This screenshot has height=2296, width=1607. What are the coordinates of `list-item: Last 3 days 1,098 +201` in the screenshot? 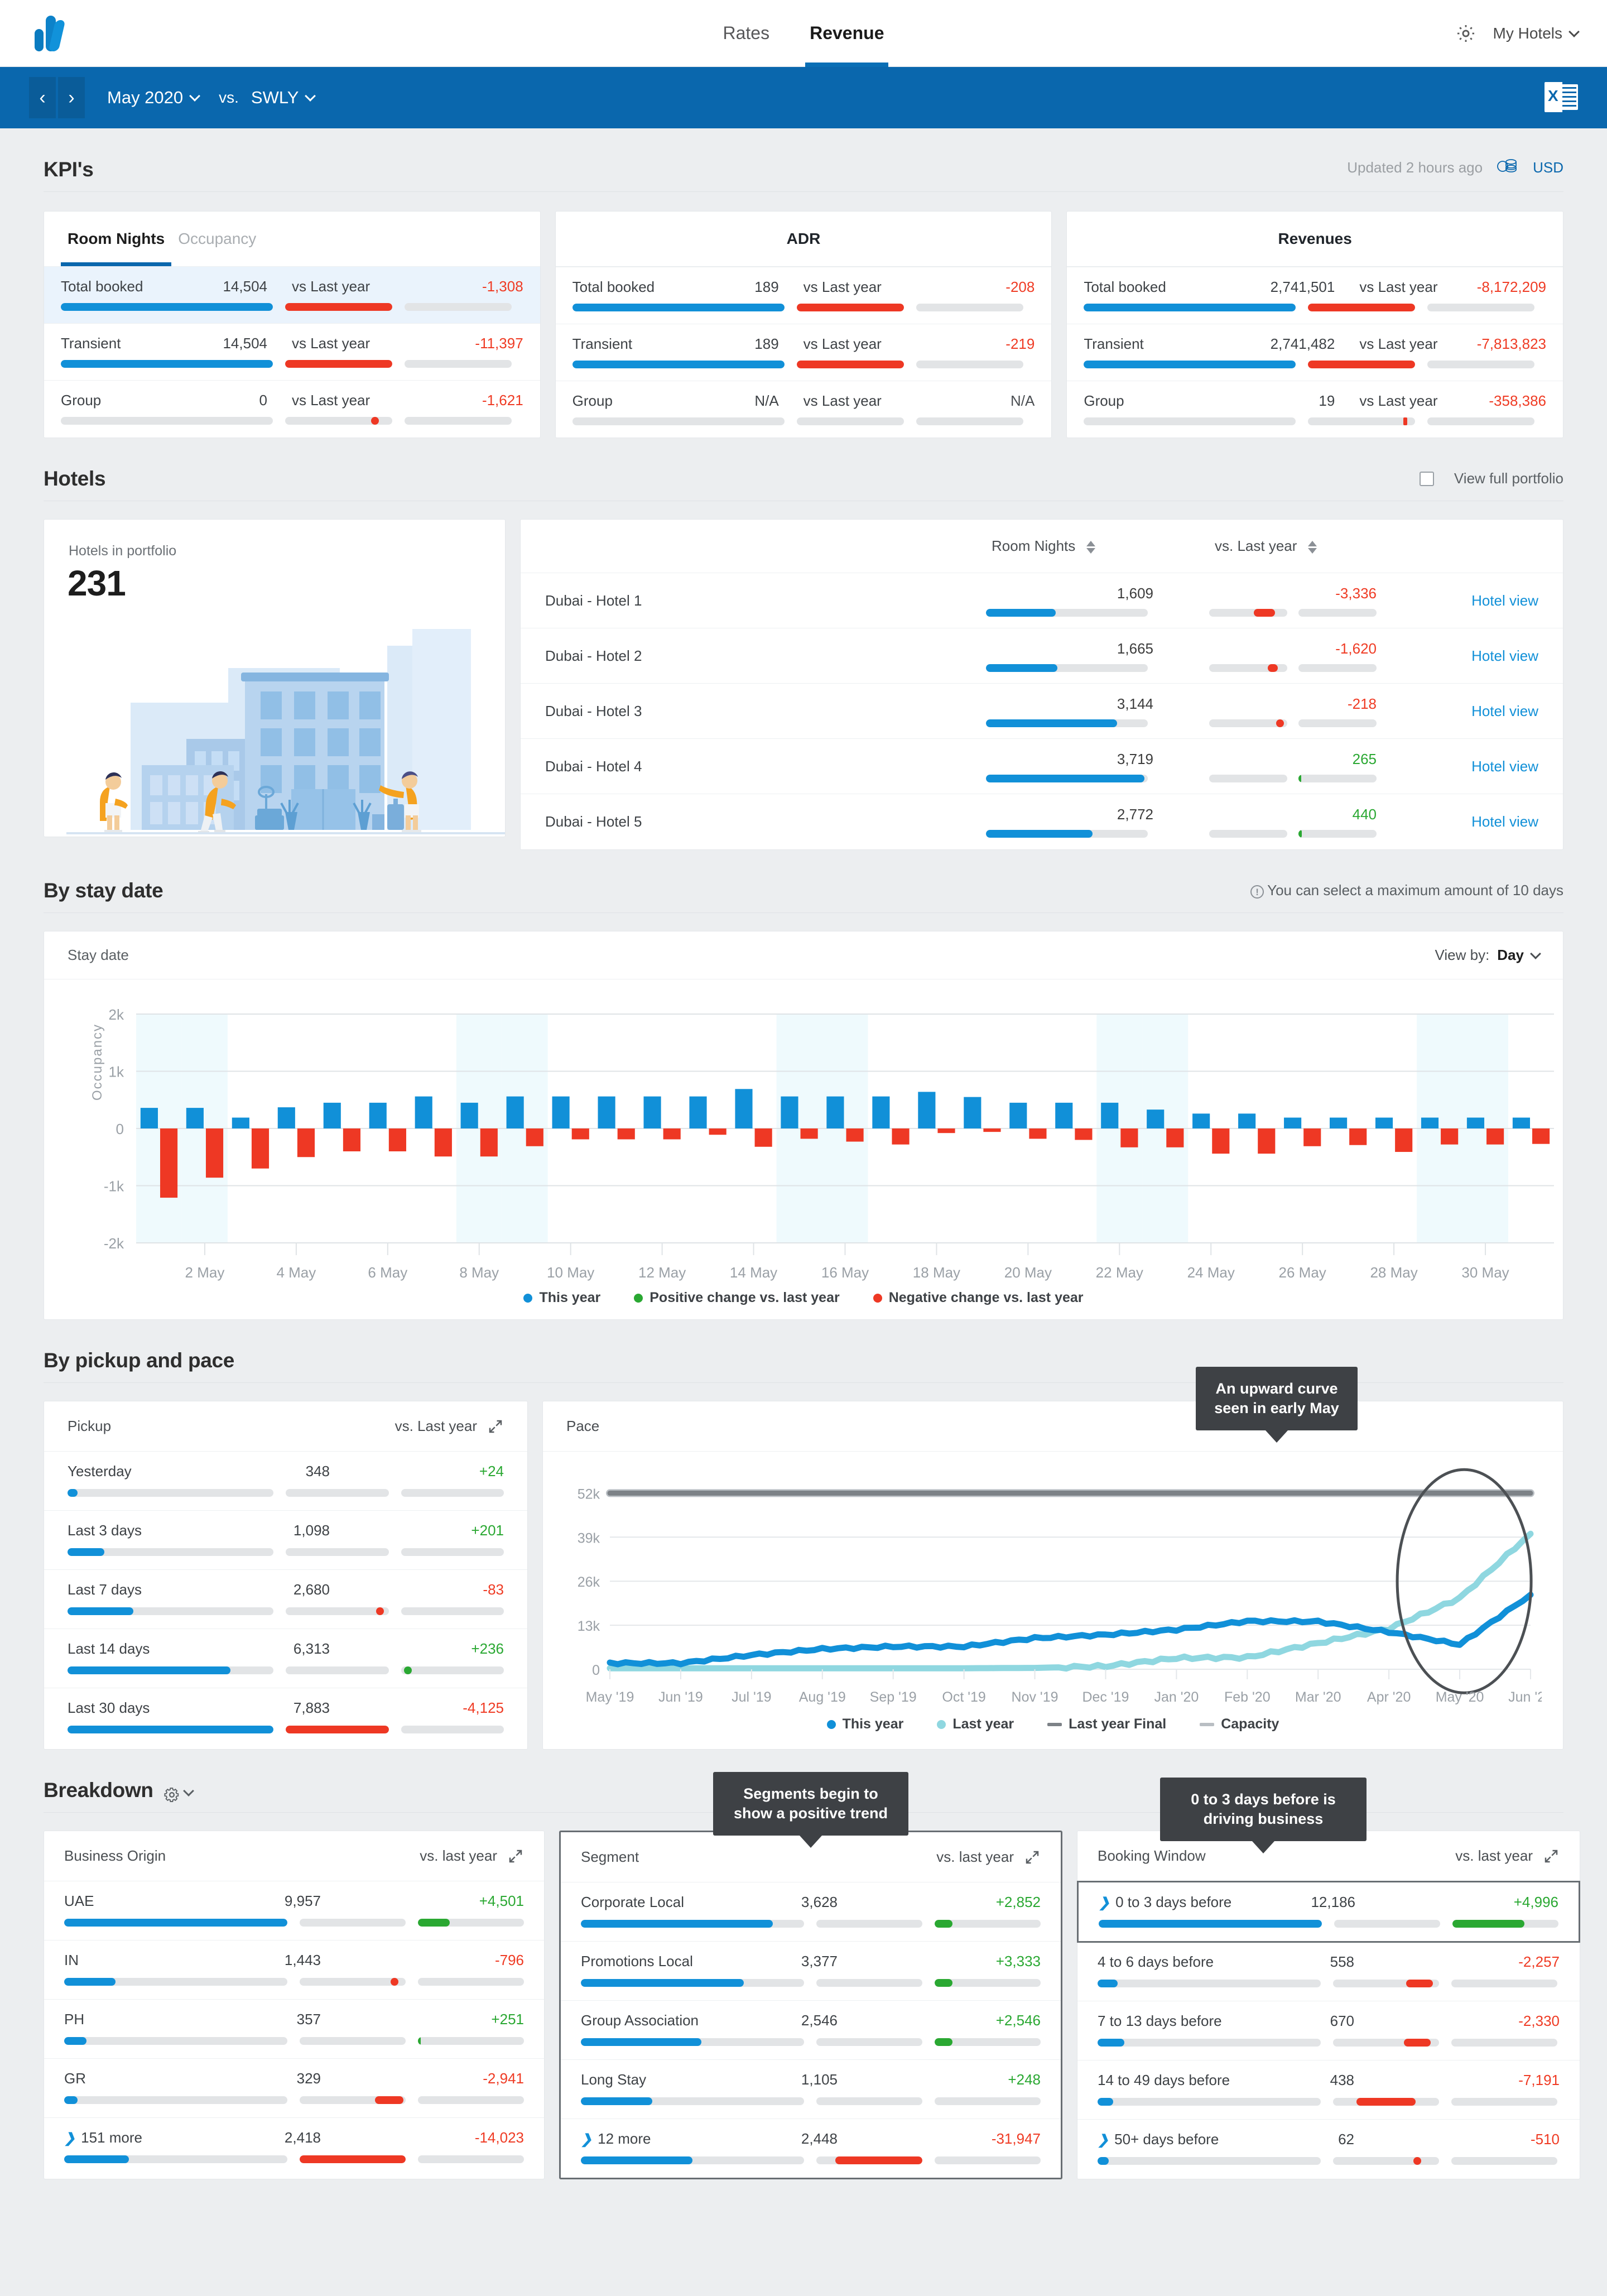 It's located at (285, 1540).